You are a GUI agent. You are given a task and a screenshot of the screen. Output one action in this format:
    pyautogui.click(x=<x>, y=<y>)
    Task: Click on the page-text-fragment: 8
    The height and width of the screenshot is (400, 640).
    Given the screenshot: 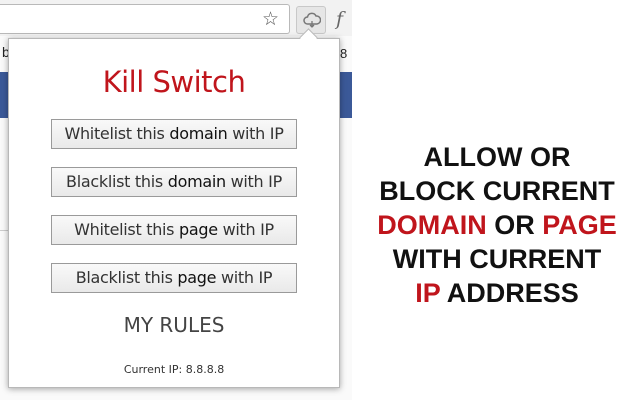 What is the action you would take?
    pyautogui.click(x=344, y=53)
    